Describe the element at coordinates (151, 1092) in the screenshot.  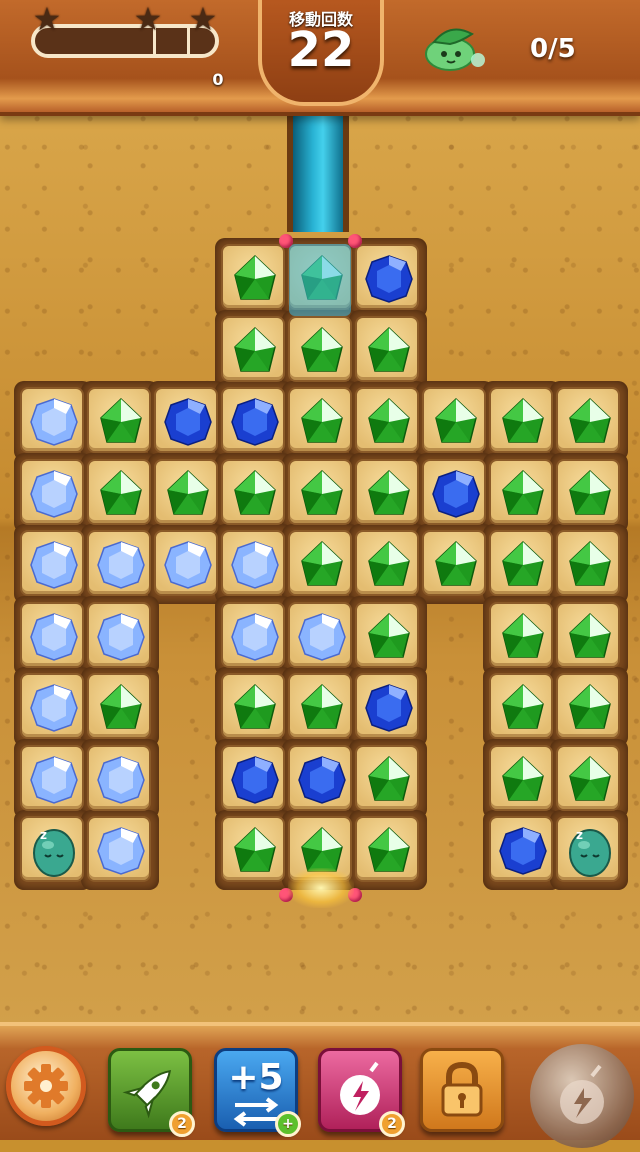
I see `rocket-booster-button: 2` at that location.